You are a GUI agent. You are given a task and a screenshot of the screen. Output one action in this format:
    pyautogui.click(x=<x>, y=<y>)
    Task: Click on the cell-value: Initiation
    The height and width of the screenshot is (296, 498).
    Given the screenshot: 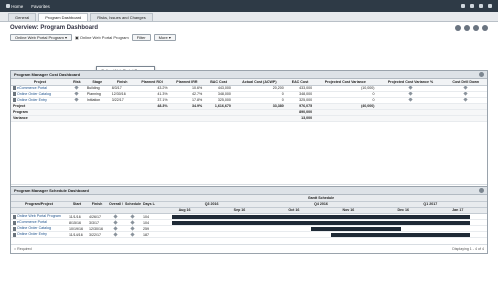 What is the action you would take?
    pyautogui.click(x=93, y=100)
    